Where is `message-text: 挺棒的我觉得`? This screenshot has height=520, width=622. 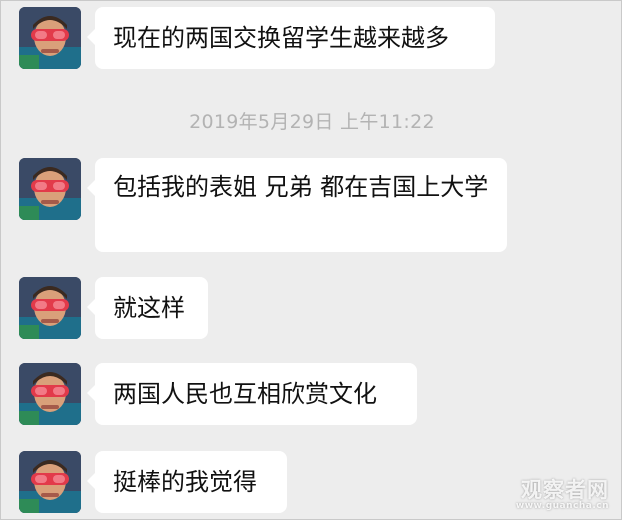
message-text: 挺棒的我觉得 is located at coordinates (185, 482).